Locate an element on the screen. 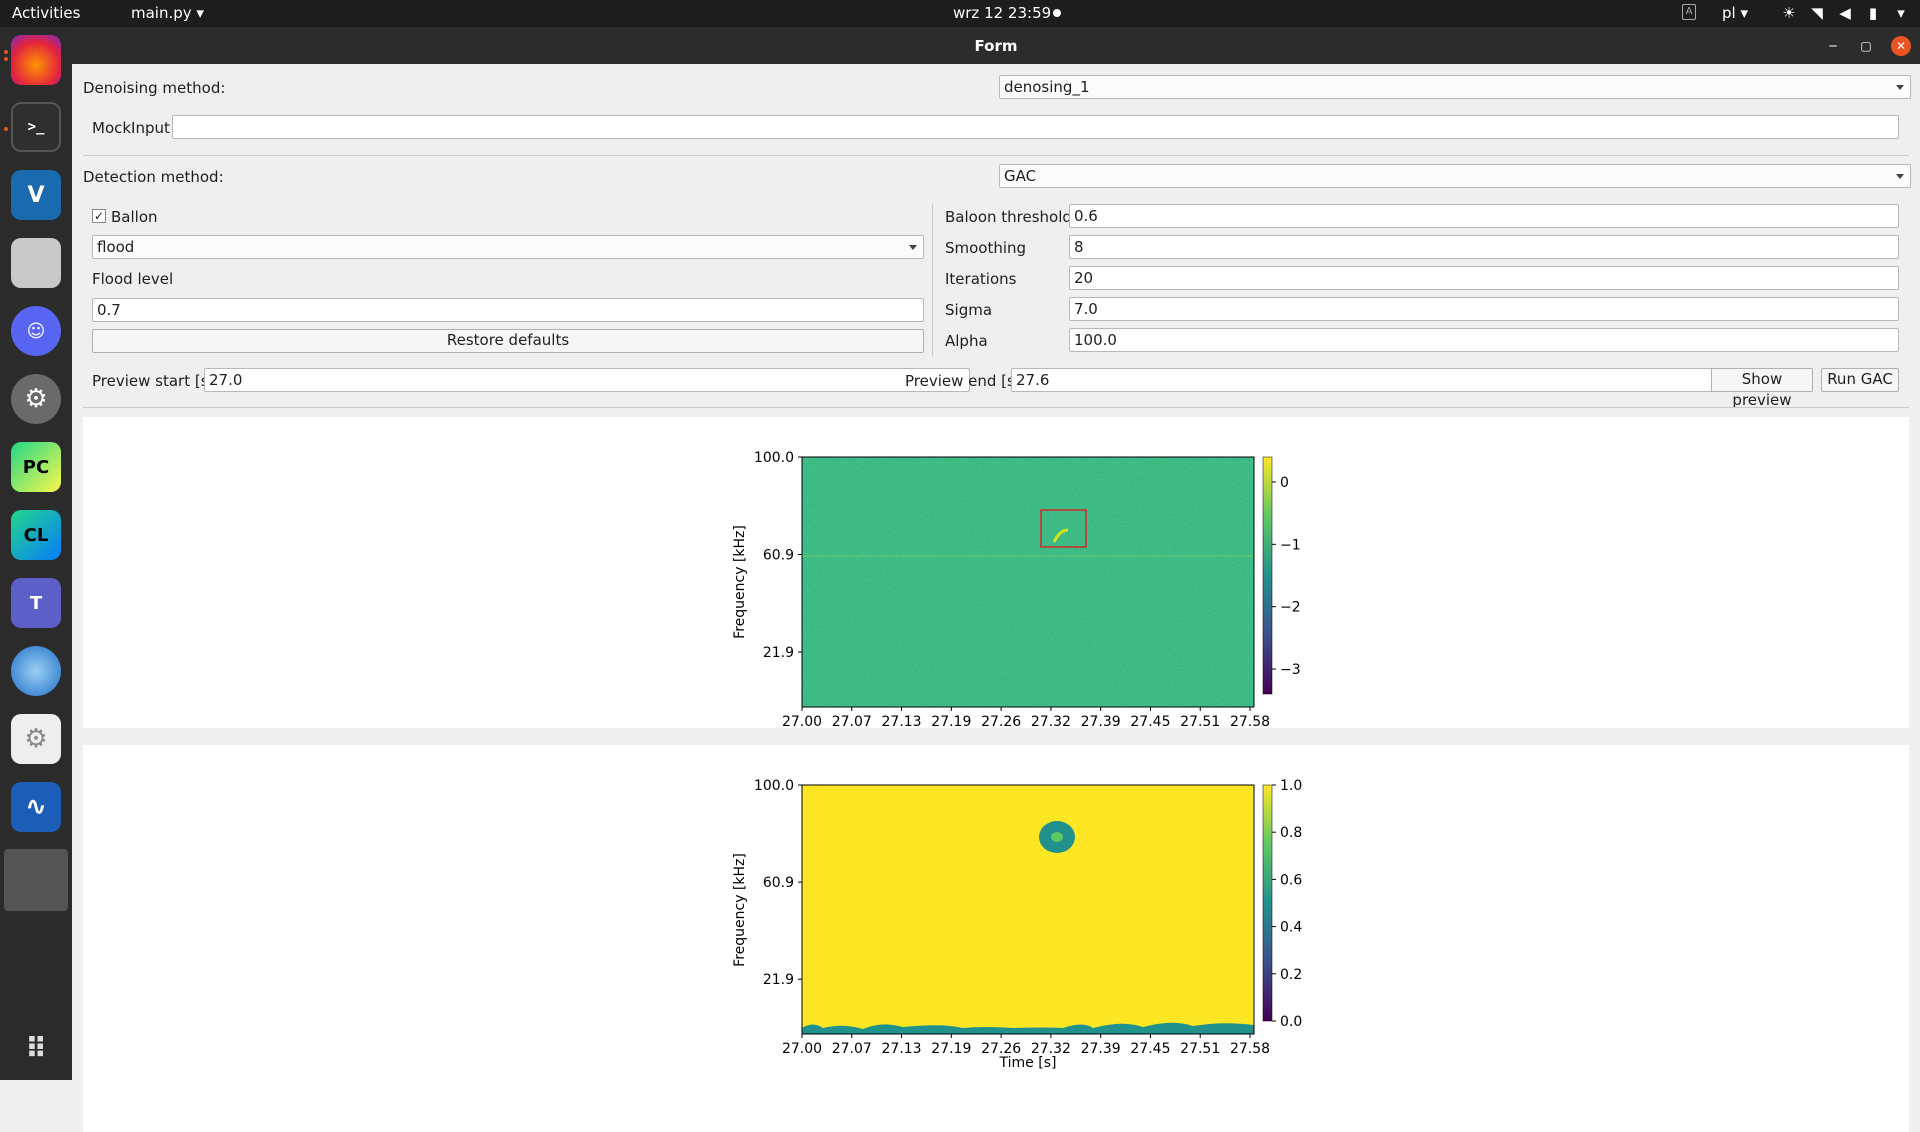 The height and width of the screenshot is (1132, 1920). y-axis-label: Frequency [kHz] is located at coordinates (740, 910).